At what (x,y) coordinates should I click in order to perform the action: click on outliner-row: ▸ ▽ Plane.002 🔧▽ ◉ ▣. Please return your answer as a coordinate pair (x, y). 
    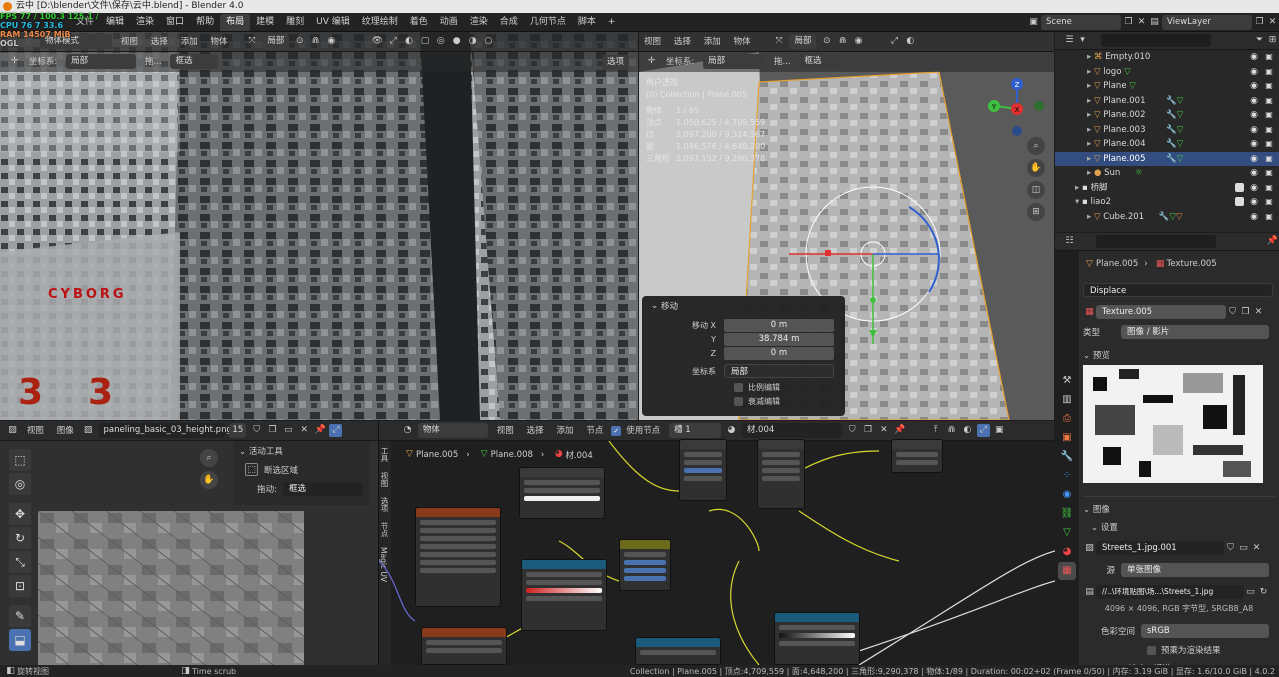
    Looking at the image, I should click on (1167, 115).